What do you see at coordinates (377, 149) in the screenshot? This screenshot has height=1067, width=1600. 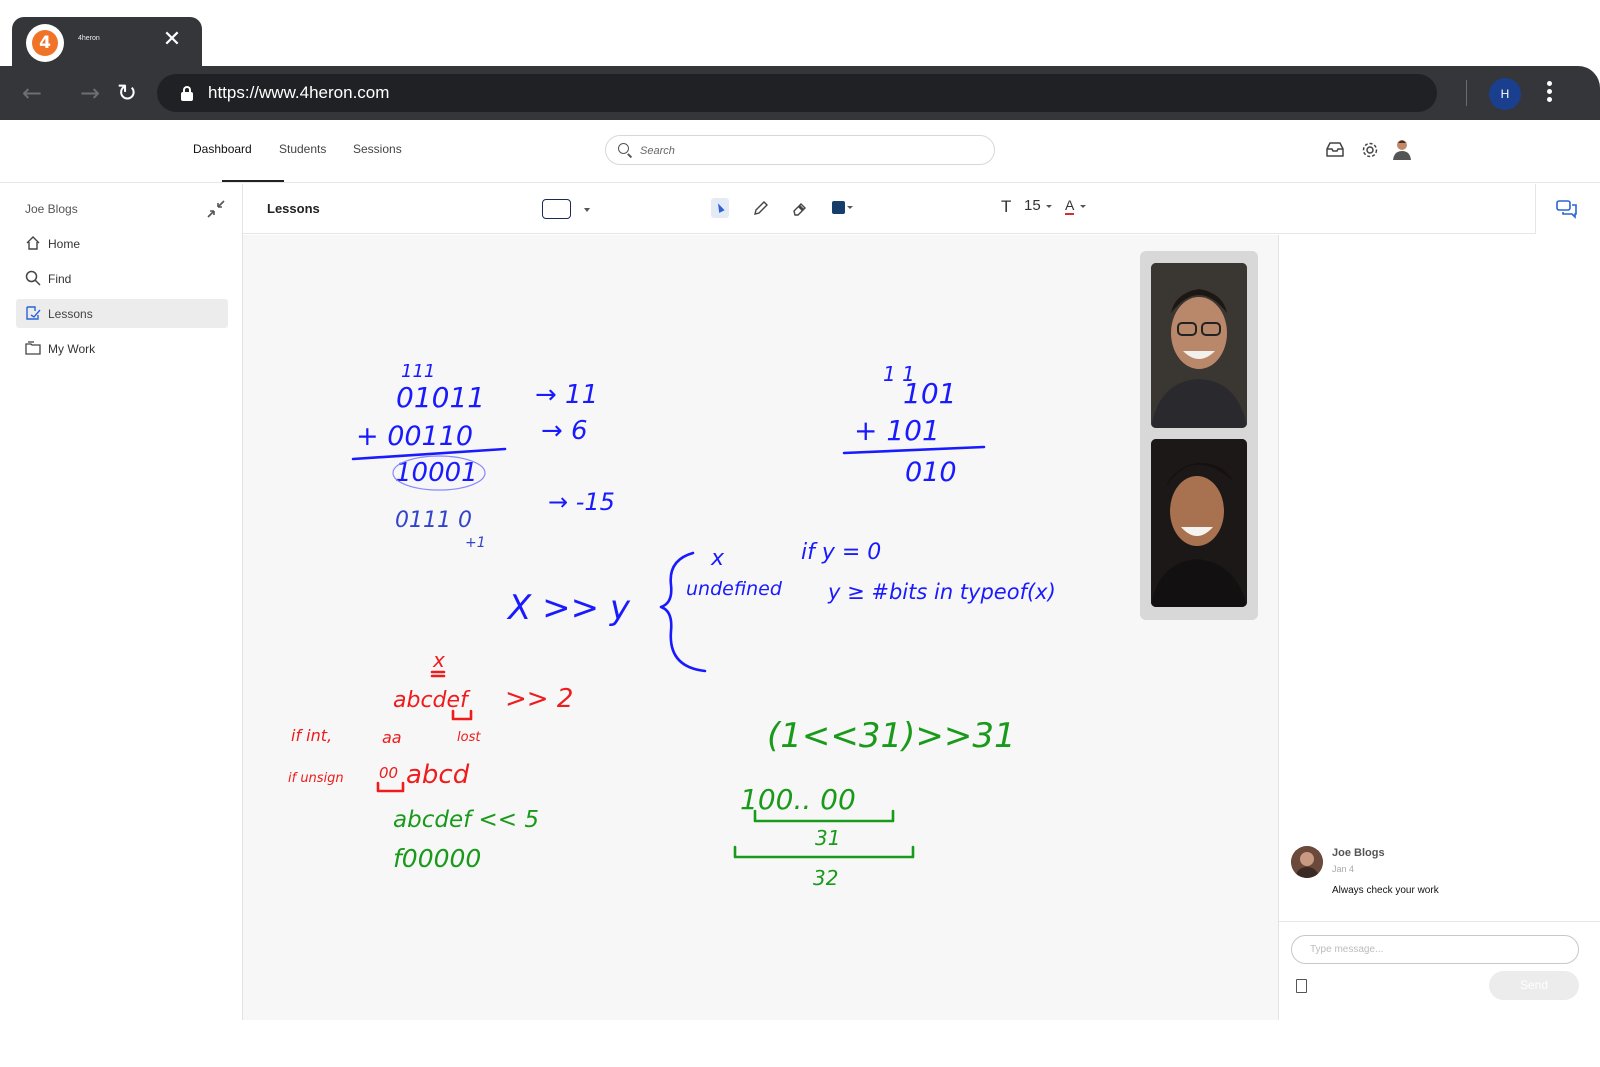 I see `tab-sessions: Sessions` at bounding box center [377, 149].